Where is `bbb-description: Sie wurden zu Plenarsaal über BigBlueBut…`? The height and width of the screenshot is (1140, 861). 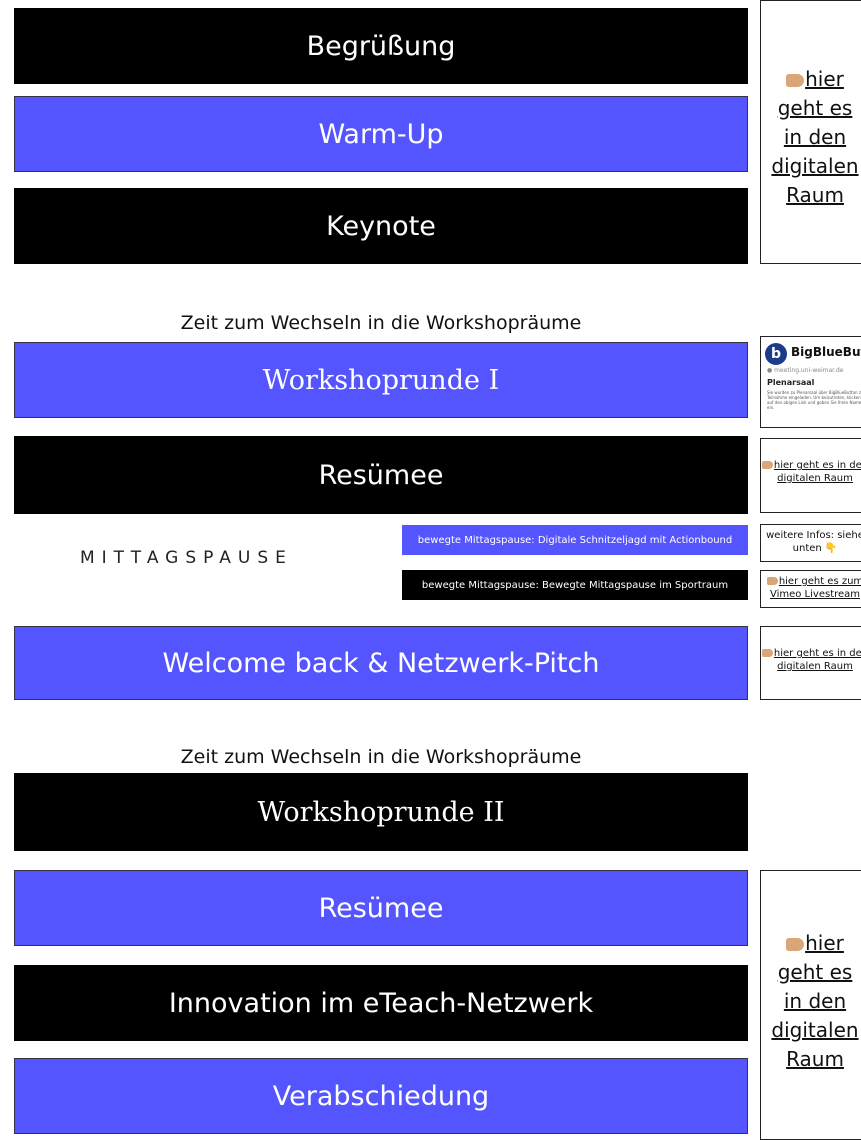 bbb-description: Sie wurden zu Plenarsaal über BigBlueBut… is located at coordinates (814, 400).